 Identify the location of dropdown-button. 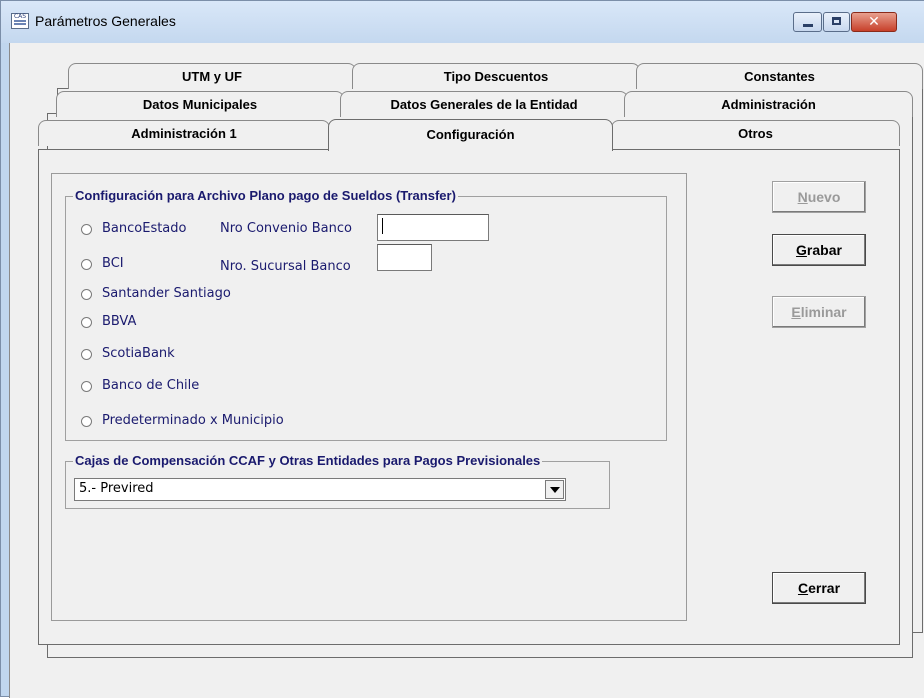
(554, 489).